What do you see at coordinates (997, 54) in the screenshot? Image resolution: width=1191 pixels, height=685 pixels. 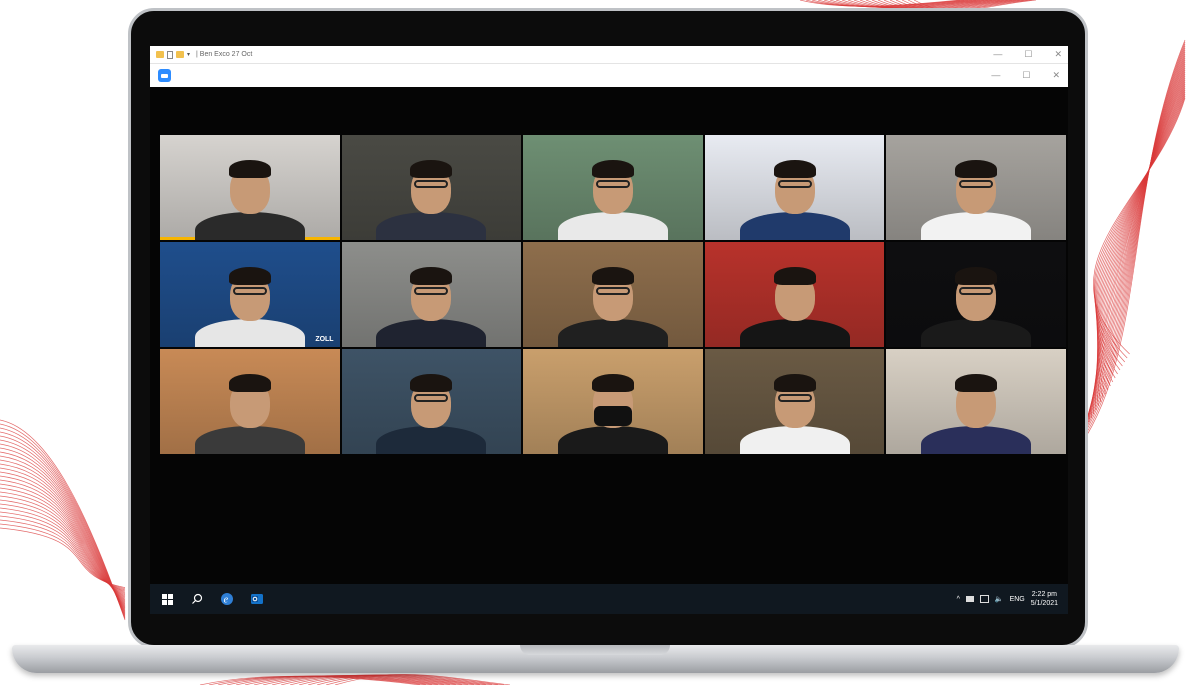 I see `minimize-button: —` at bounding box center [997, 54].